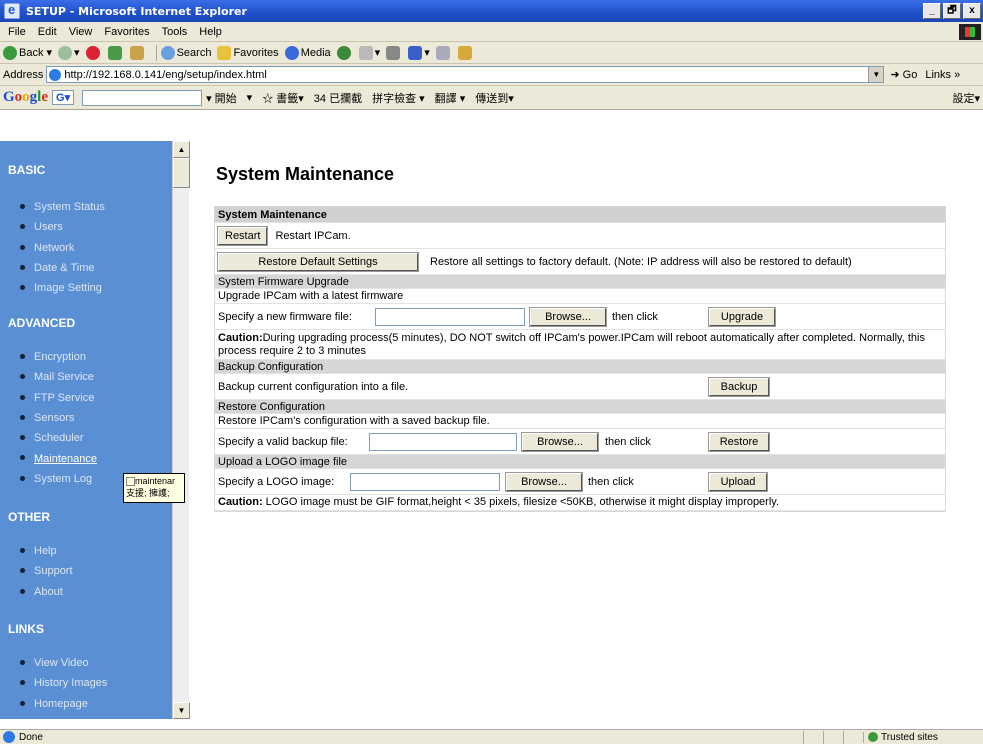  I want to click on sidebar-scrollbar: ▲ ▼, so click(181, 430).